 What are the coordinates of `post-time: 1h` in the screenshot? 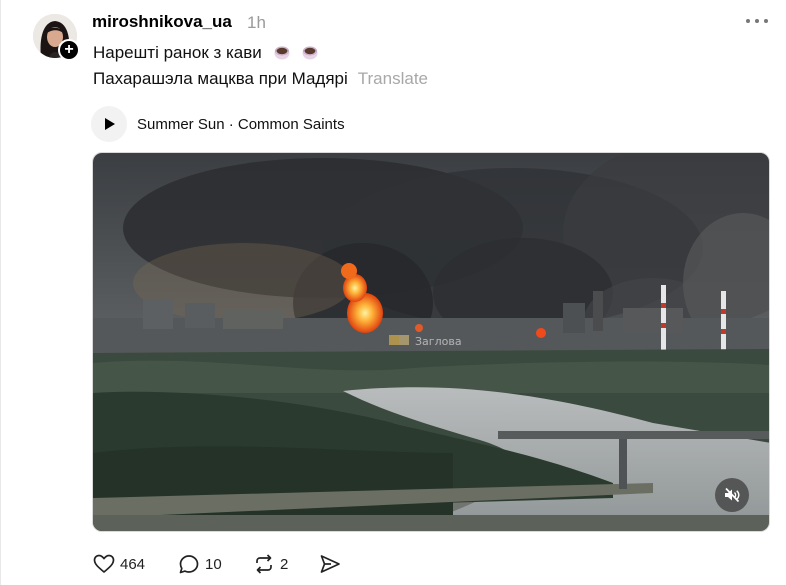 It's located at (256, 23).